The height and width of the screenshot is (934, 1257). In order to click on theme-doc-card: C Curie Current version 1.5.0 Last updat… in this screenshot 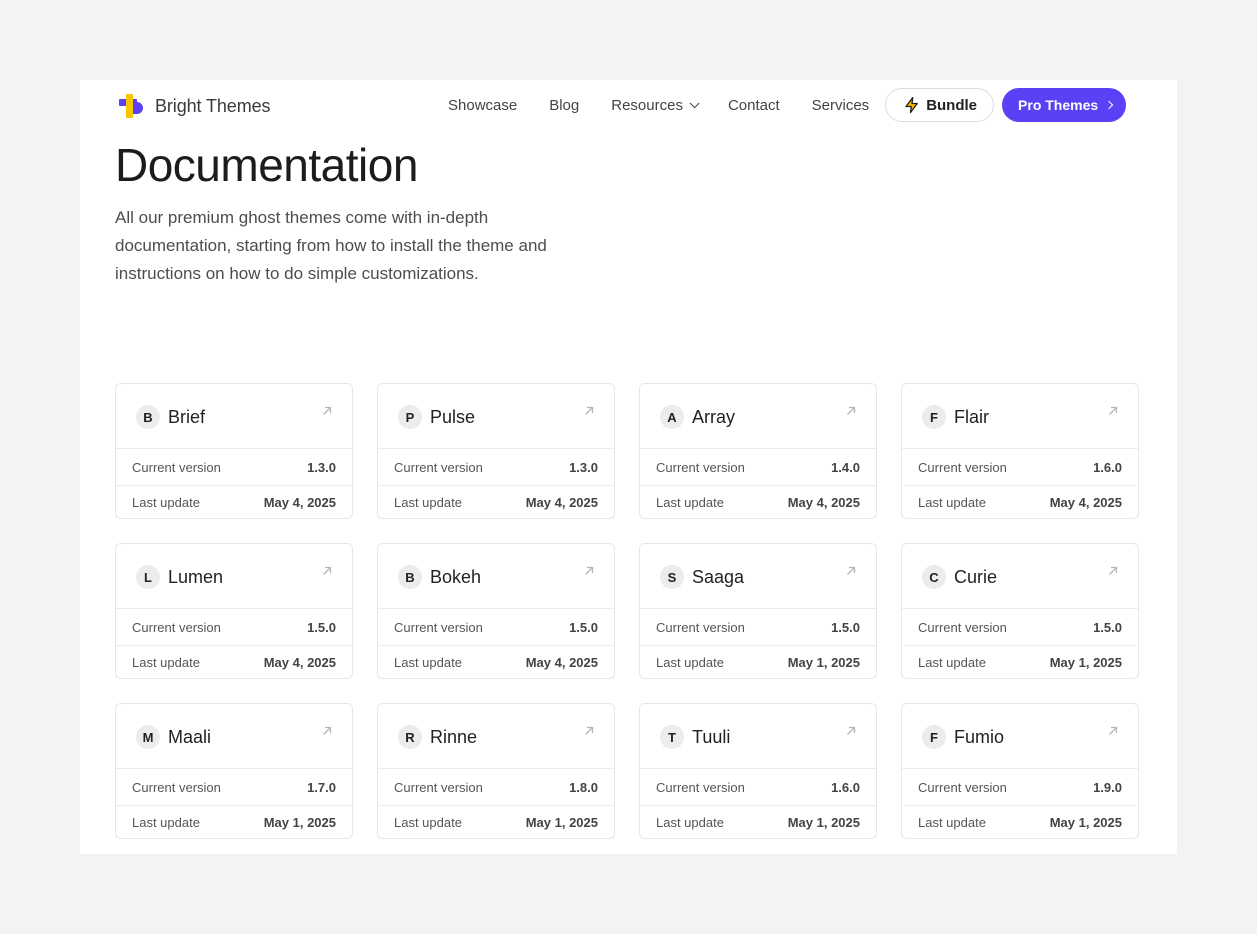, I will do `click(1020, 611)`.